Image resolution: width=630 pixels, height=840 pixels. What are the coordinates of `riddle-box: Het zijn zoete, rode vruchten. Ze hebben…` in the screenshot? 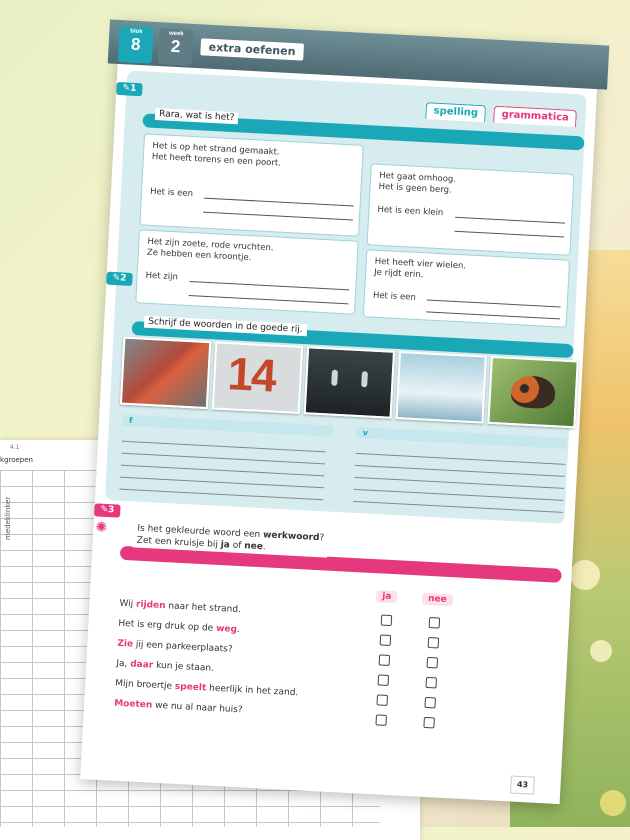 It's located at (247, 272).